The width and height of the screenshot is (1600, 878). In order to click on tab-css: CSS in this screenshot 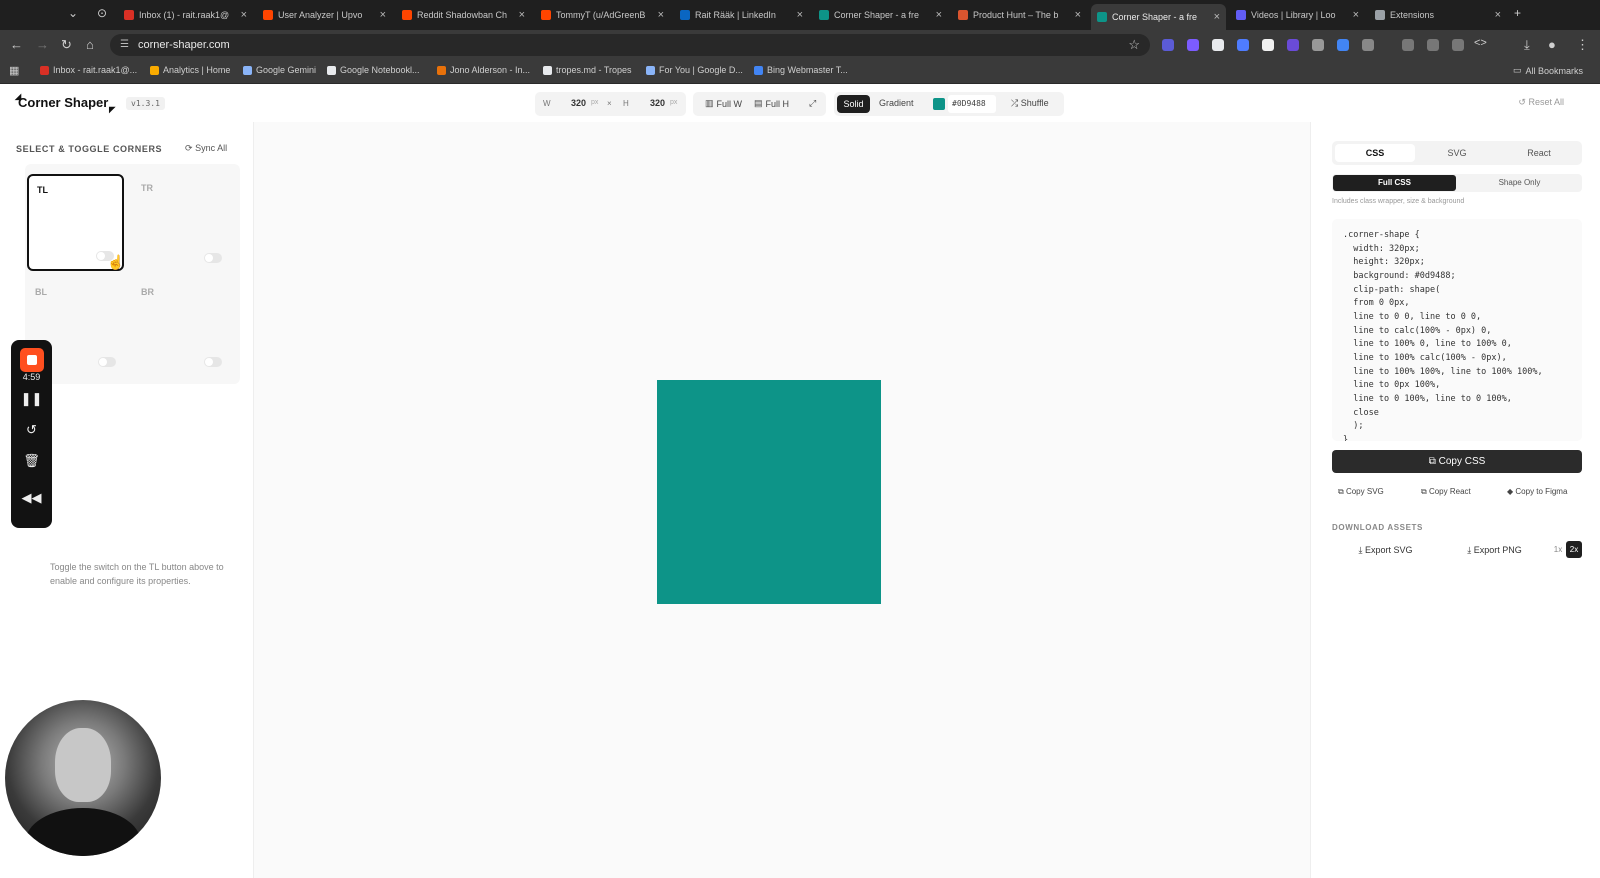, I will do `click(1375, 153)`.